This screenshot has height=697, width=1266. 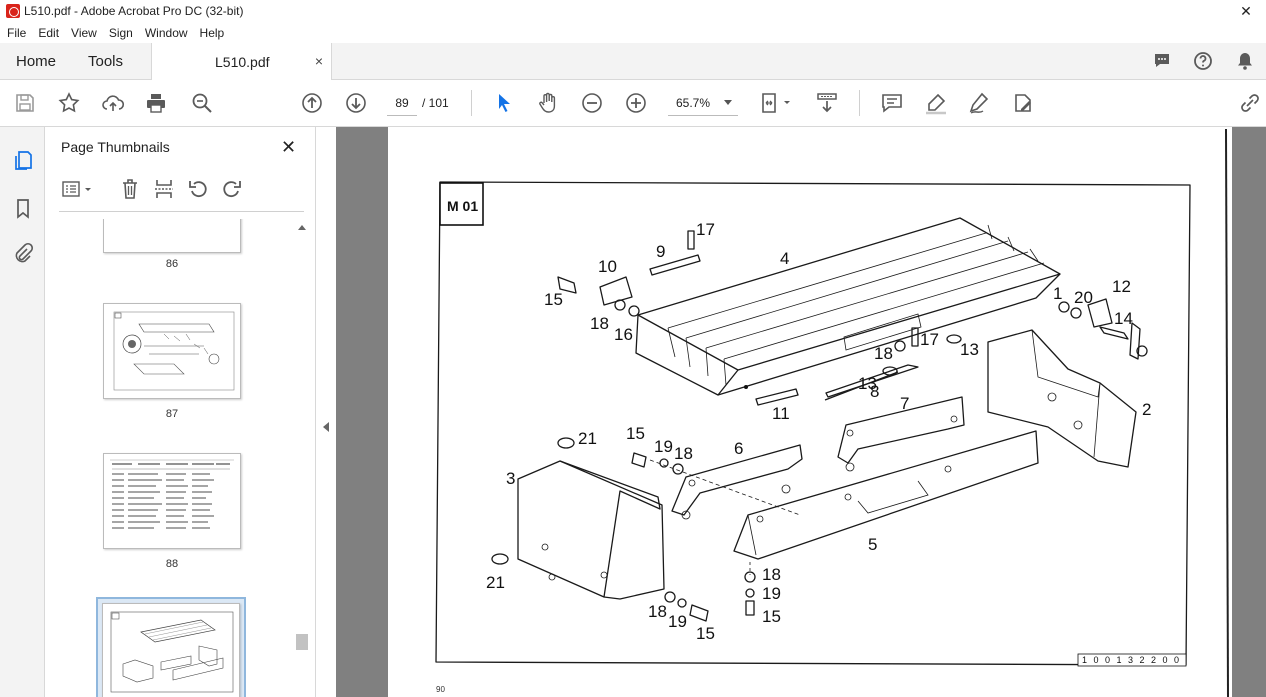 I want to click on draw-freehand-icon, so click(x=979, y=103).